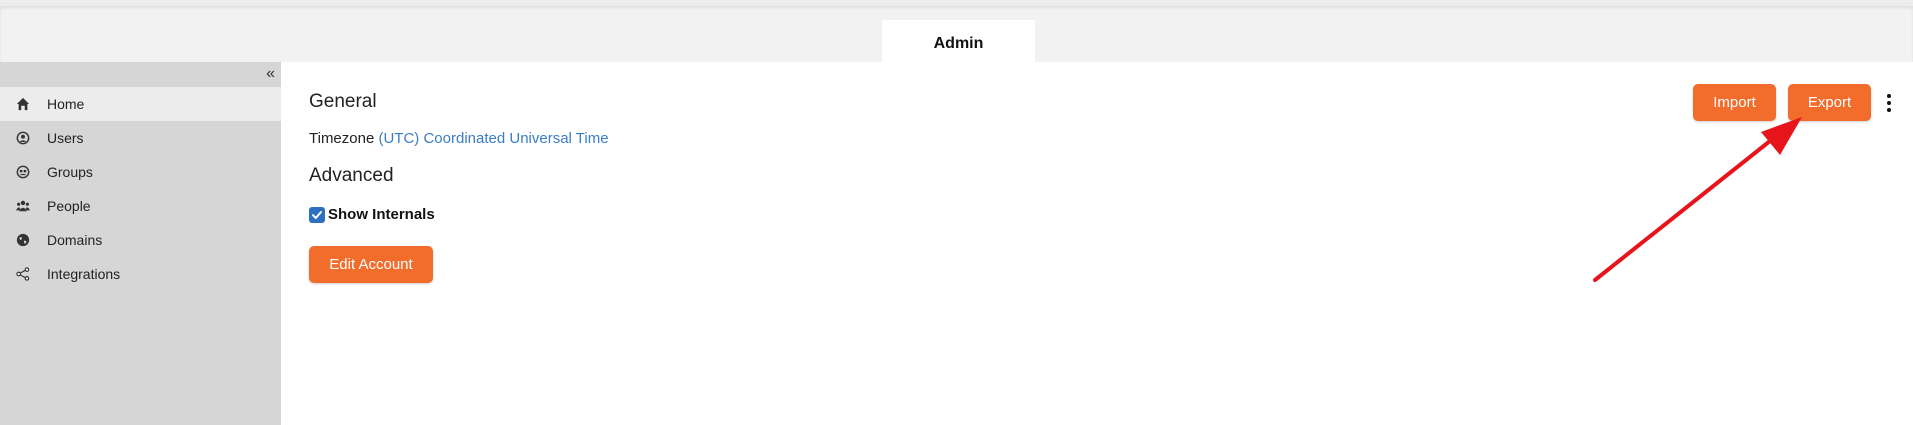 The height and width of the screenshot is (425, 1913). What do you see at coordinates (23, 274) in the screenshot?
I see `share-nodes-icon` at bounding box center [23, 274].